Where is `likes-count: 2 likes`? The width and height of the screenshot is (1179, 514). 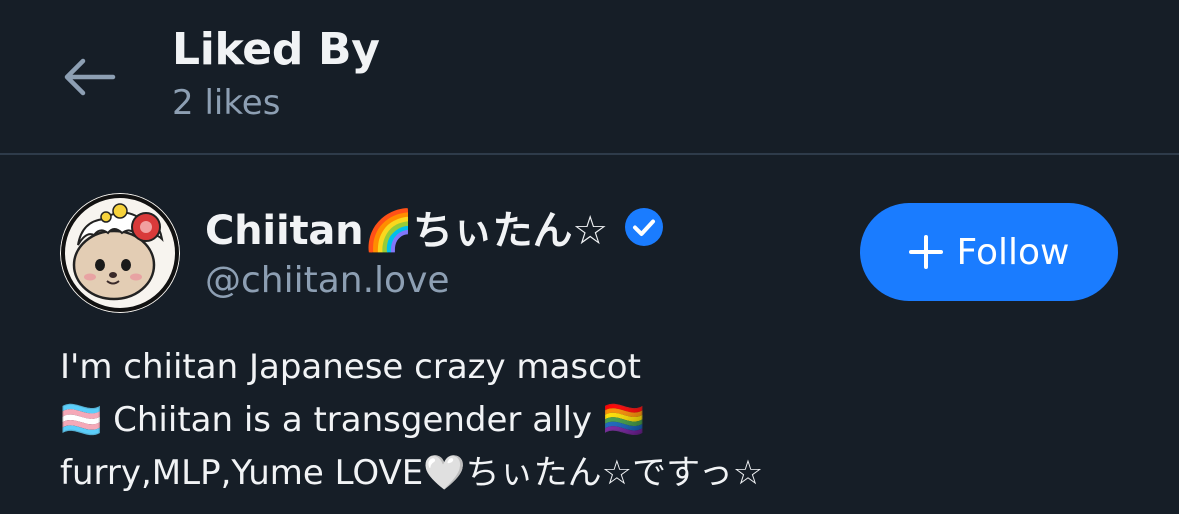
likes-count: 2 likes is located at coordinates (226, 103).